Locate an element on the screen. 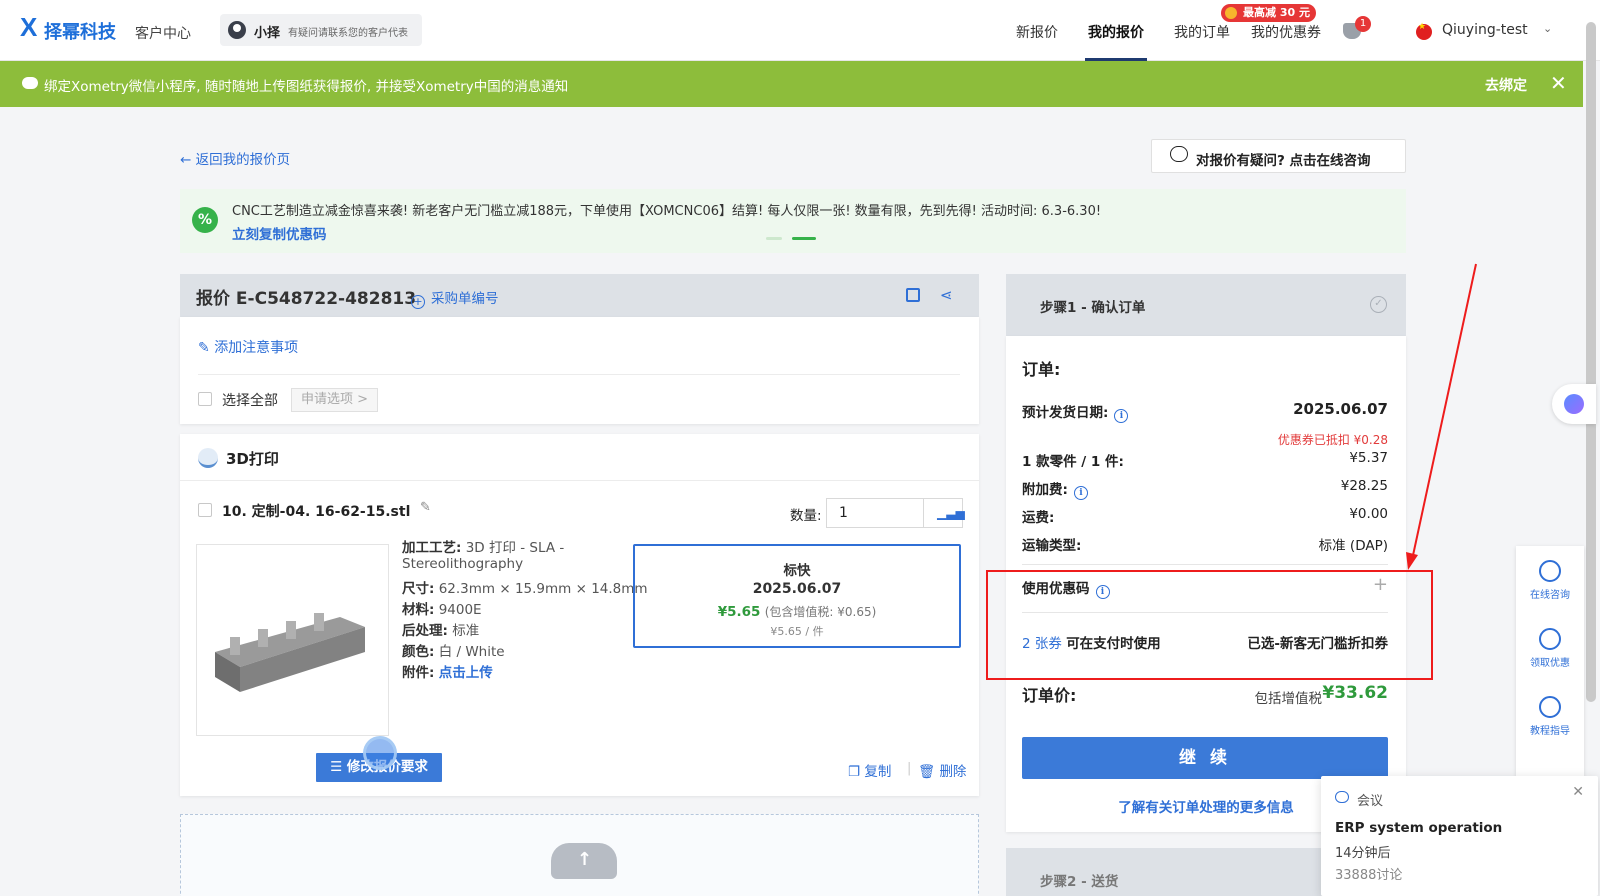 This screenshot has height=896, width=1600. get-coupon-tool: 领取优惠 is located at coordinates (1550, 648).